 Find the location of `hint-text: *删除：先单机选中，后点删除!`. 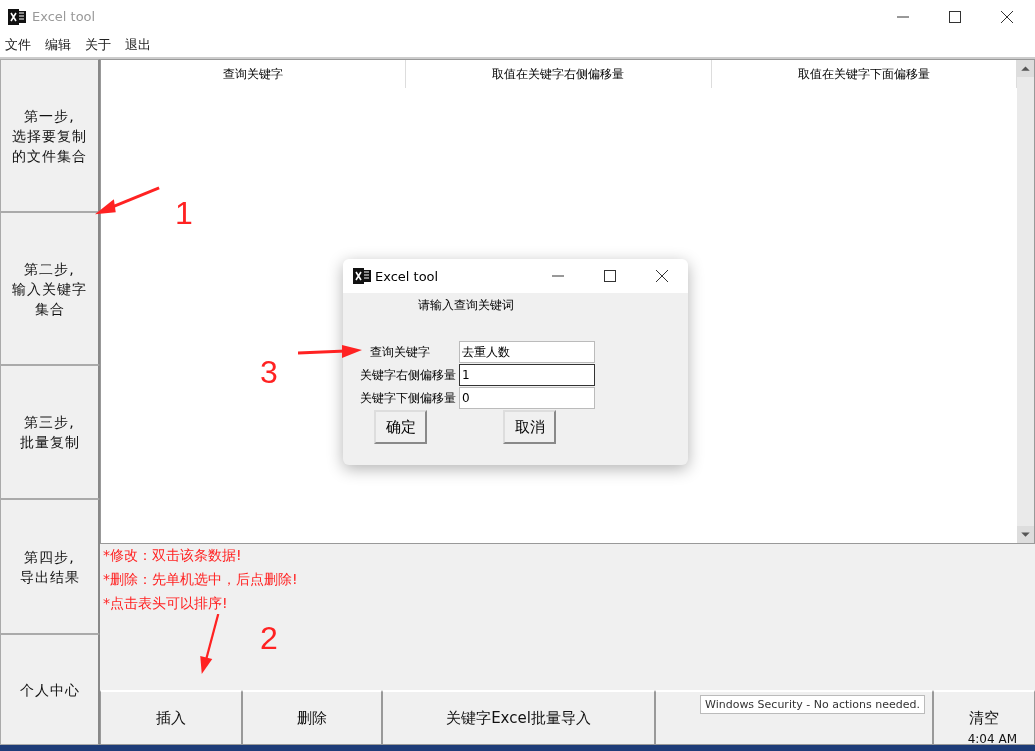

hint-text: *删除：先单机选中，后点删除! is located at coordinates (201, 580).